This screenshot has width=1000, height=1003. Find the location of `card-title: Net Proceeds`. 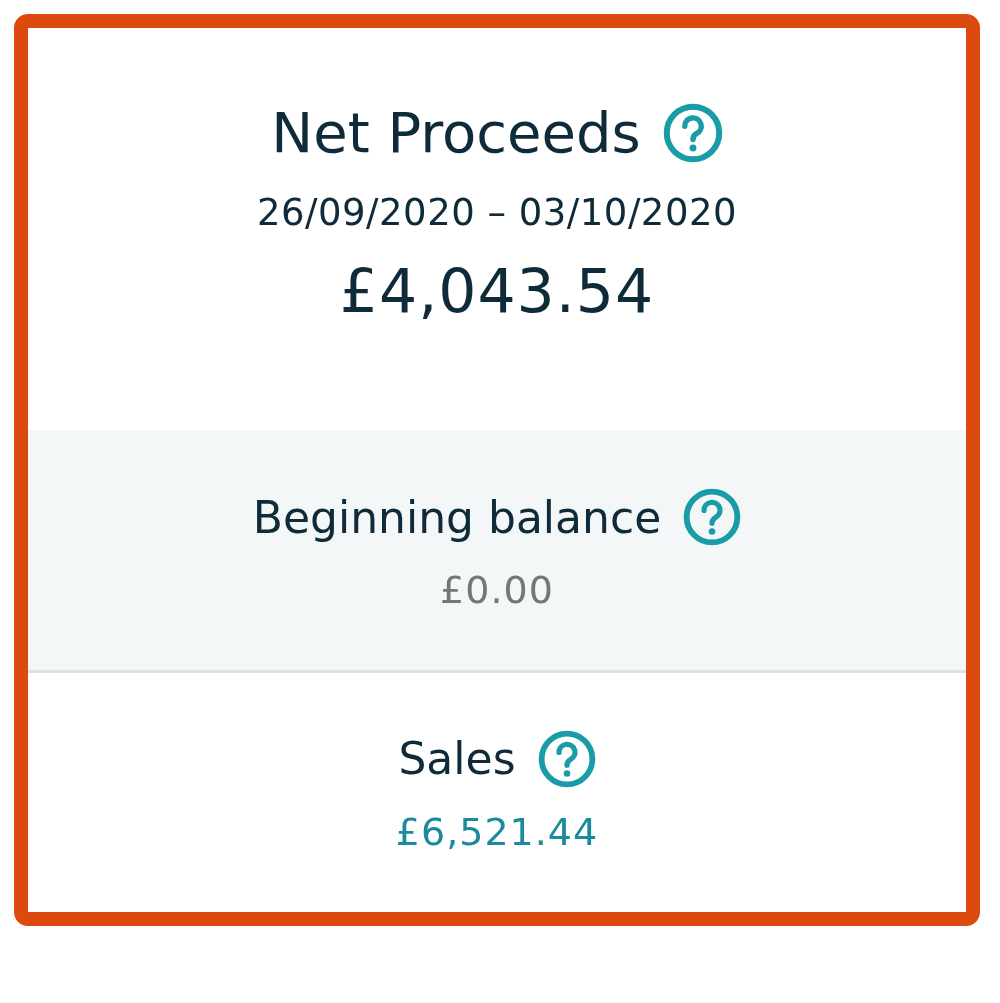

card-title: Net Proceeds is located at coordinates (456, 132).